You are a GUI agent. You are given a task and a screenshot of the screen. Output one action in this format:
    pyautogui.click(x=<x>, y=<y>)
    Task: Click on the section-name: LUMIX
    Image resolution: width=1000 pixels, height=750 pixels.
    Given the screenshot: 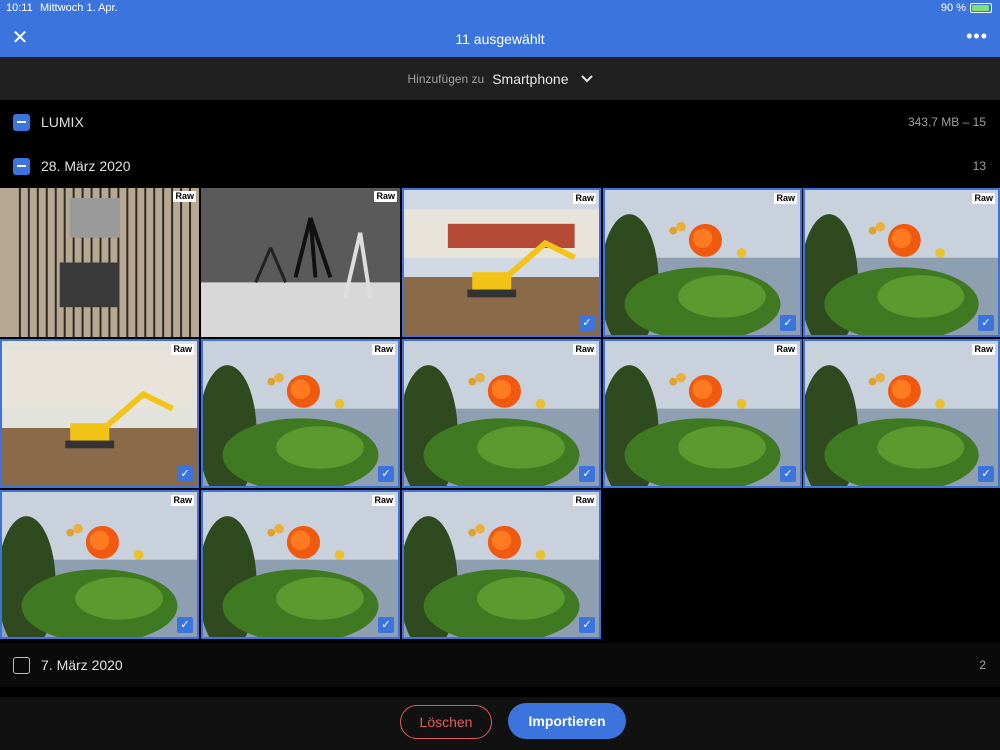 What is the action you would take?
    pyautogui.click(x=62, y=122)
    